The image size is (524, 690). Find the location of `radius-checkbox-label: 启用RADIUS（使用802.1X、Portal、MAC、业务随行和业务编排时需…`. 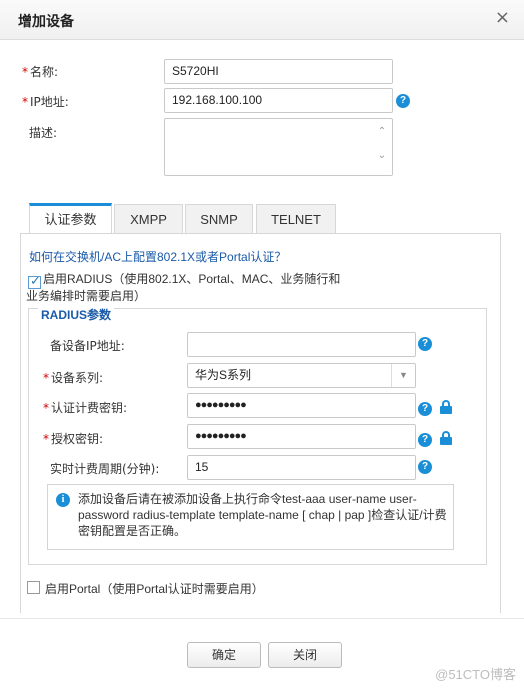

radius-checkbox-label: 启用RADIUS（使用802.1X、Portal、MAC、业务随行和业务编排时需… is located at coordinates (183, 287).